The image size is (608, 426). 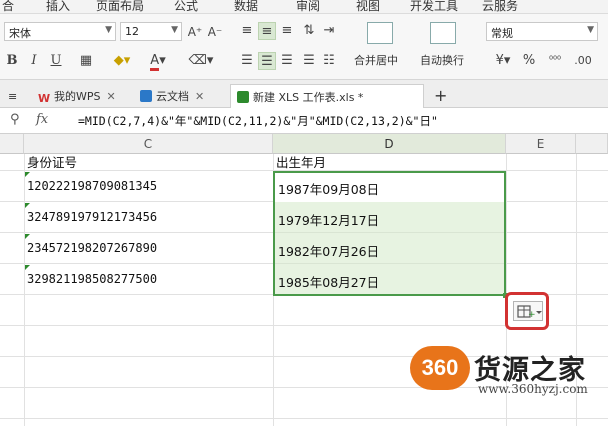 I want to click on menu-item-formula: 公式, so click(x=186, y=7).